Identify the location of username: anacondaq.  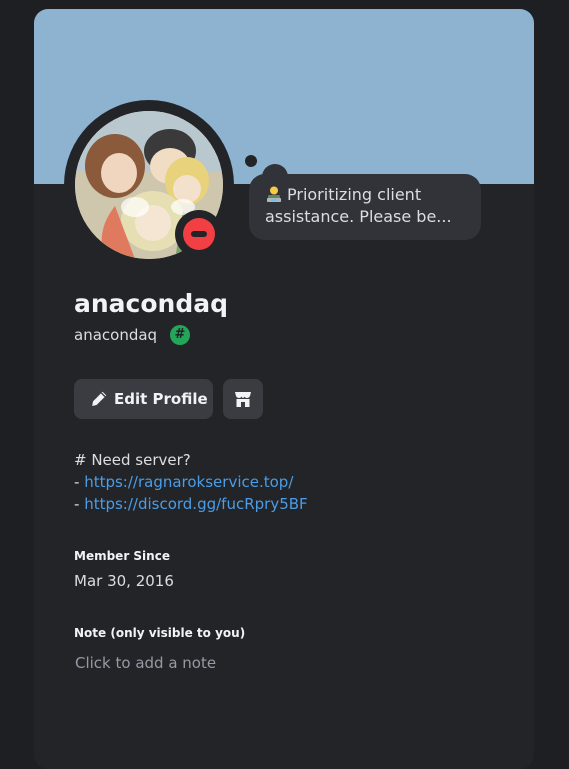
(115, 335).